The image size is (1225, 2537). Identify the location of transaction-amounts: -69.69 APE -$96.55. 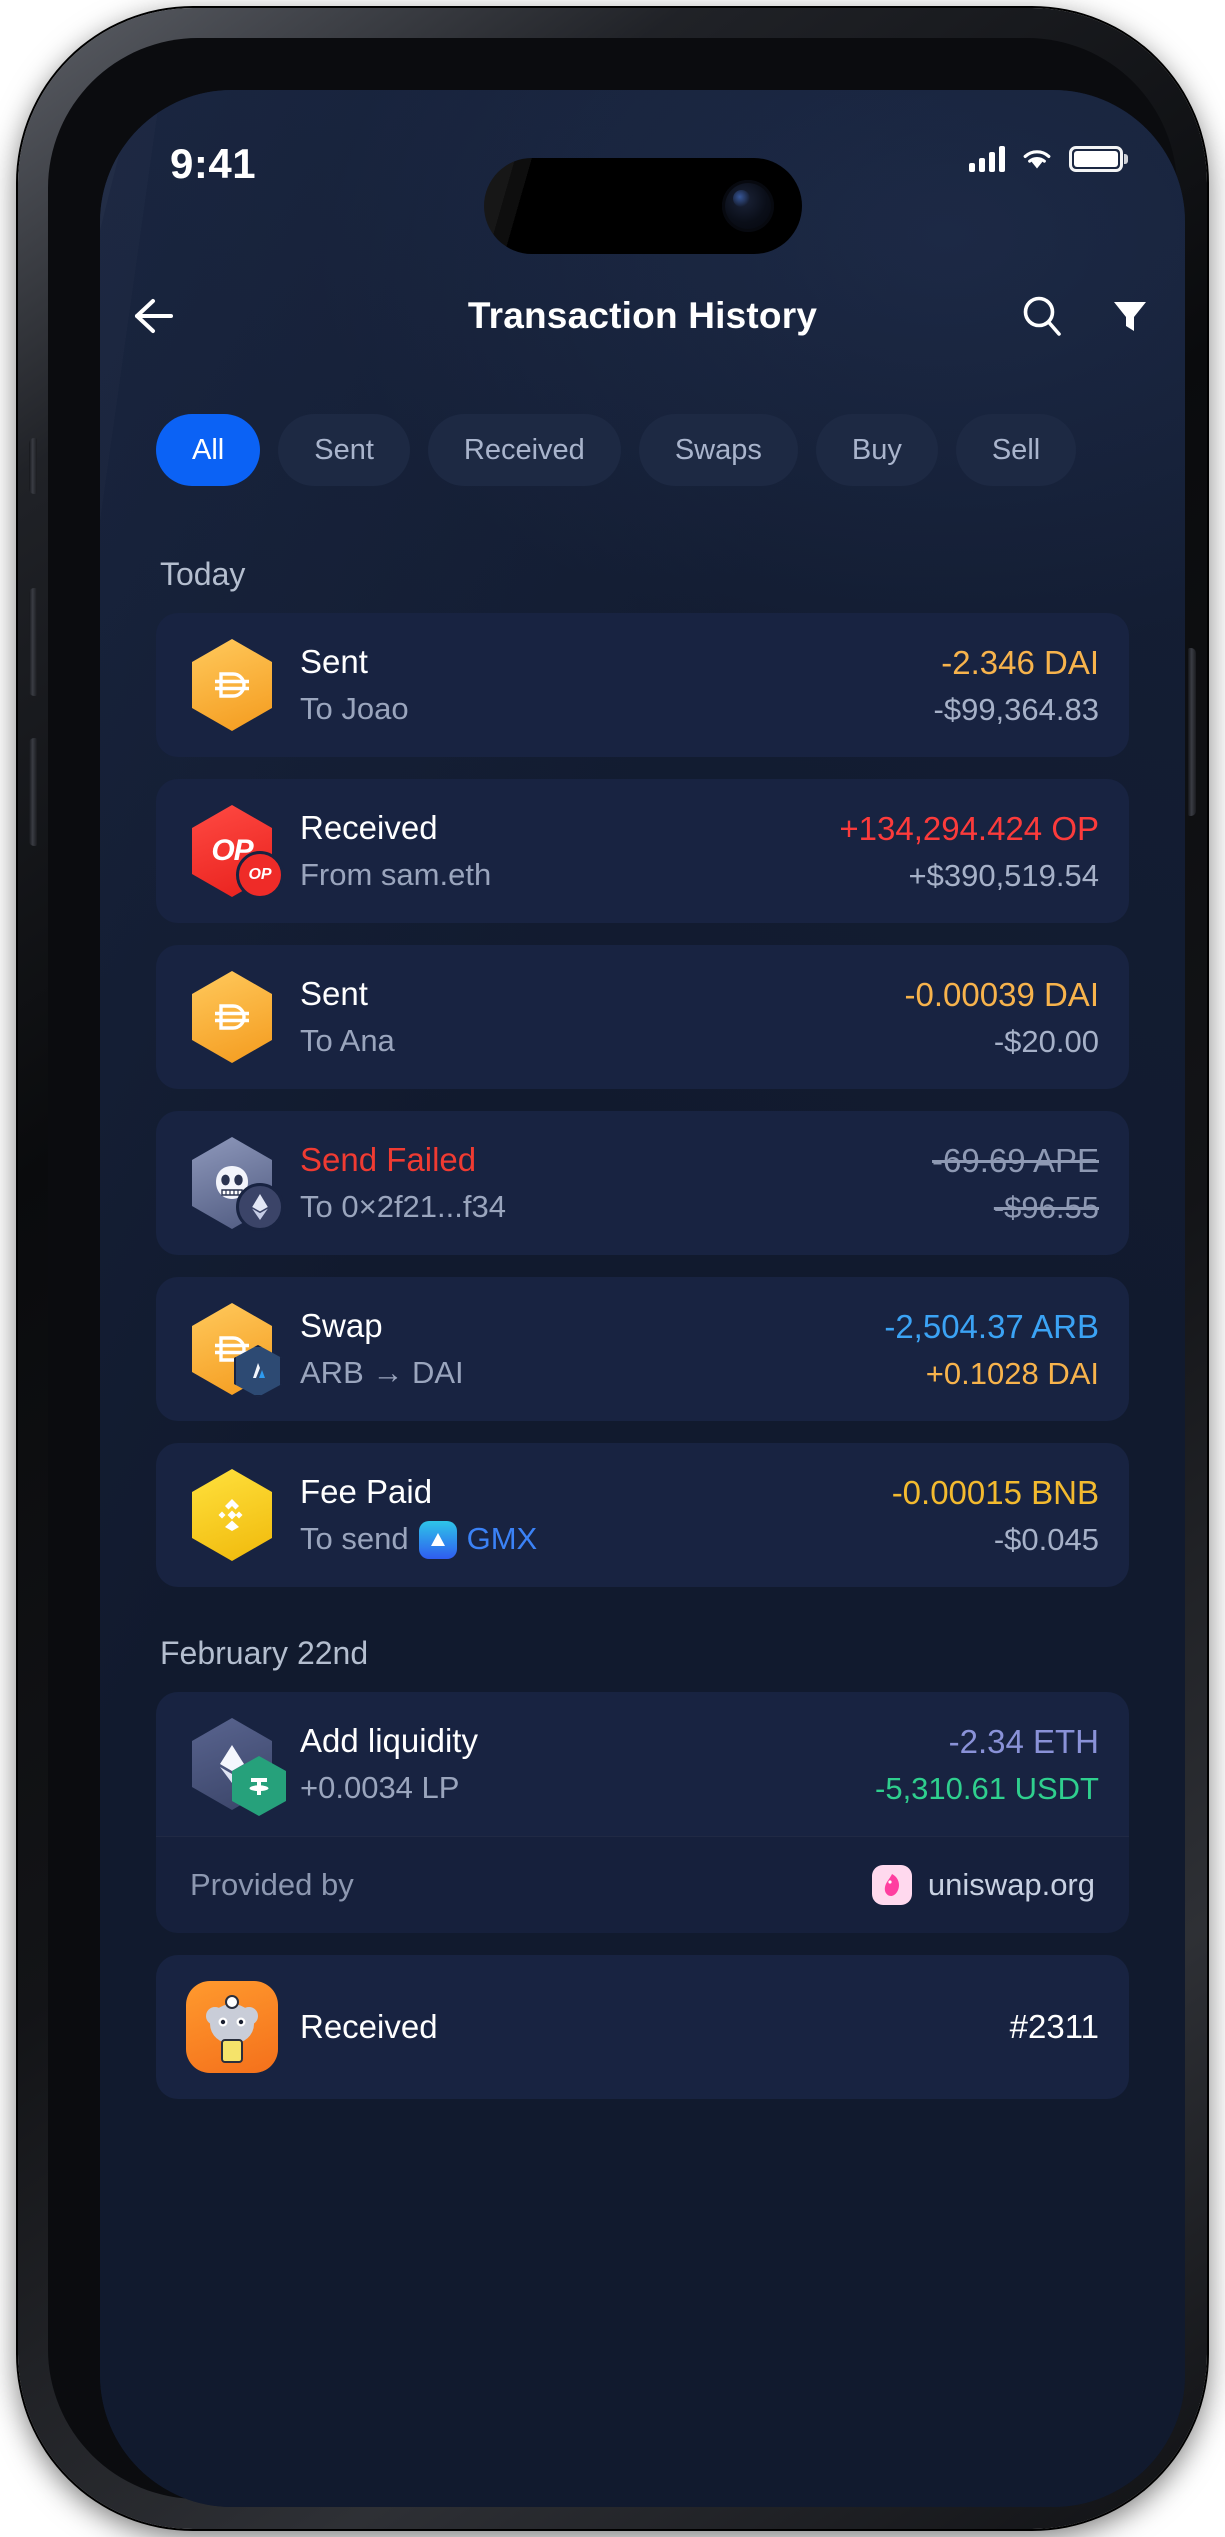
(1015, 1182).